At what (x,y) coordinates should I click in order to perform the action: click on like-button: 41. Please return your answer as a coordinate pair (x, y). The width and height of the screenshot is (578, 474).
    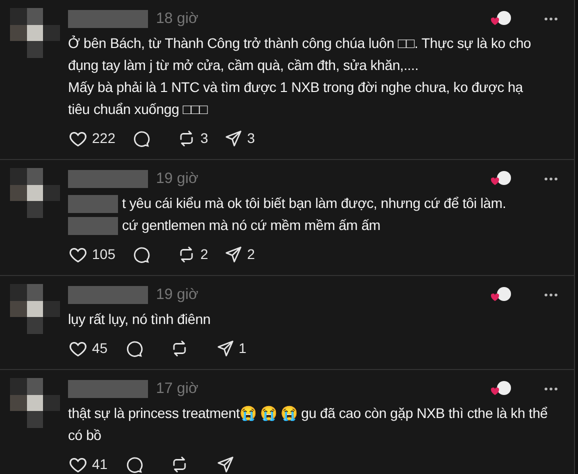
    Looking at the image, I should click on (88, 464).